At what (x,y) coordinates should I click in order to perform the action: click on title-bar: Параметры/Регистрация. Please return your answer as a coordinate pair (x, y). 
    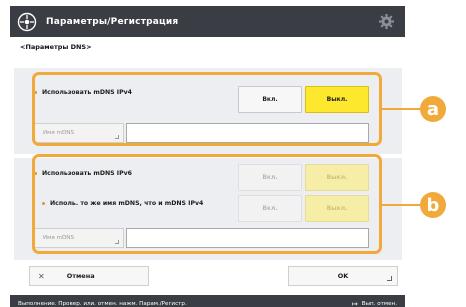
    Looking at the image, I should click on (207, 21).